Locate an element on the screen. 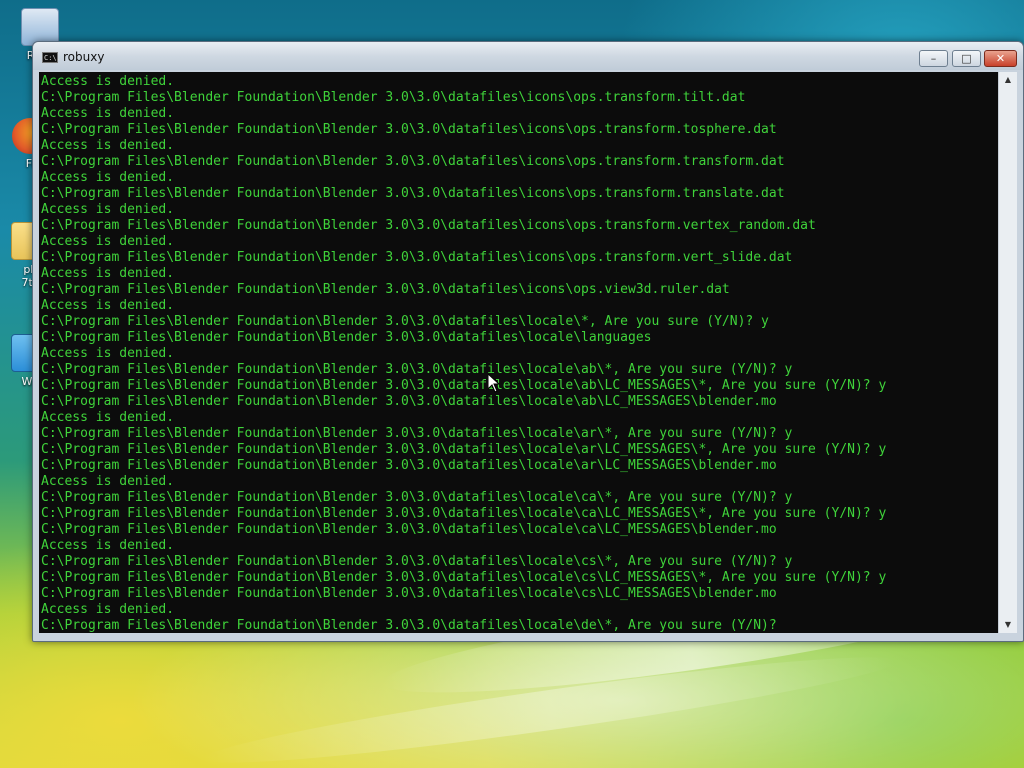  mouse-pointer-icon is located at coordinates (494, 383).